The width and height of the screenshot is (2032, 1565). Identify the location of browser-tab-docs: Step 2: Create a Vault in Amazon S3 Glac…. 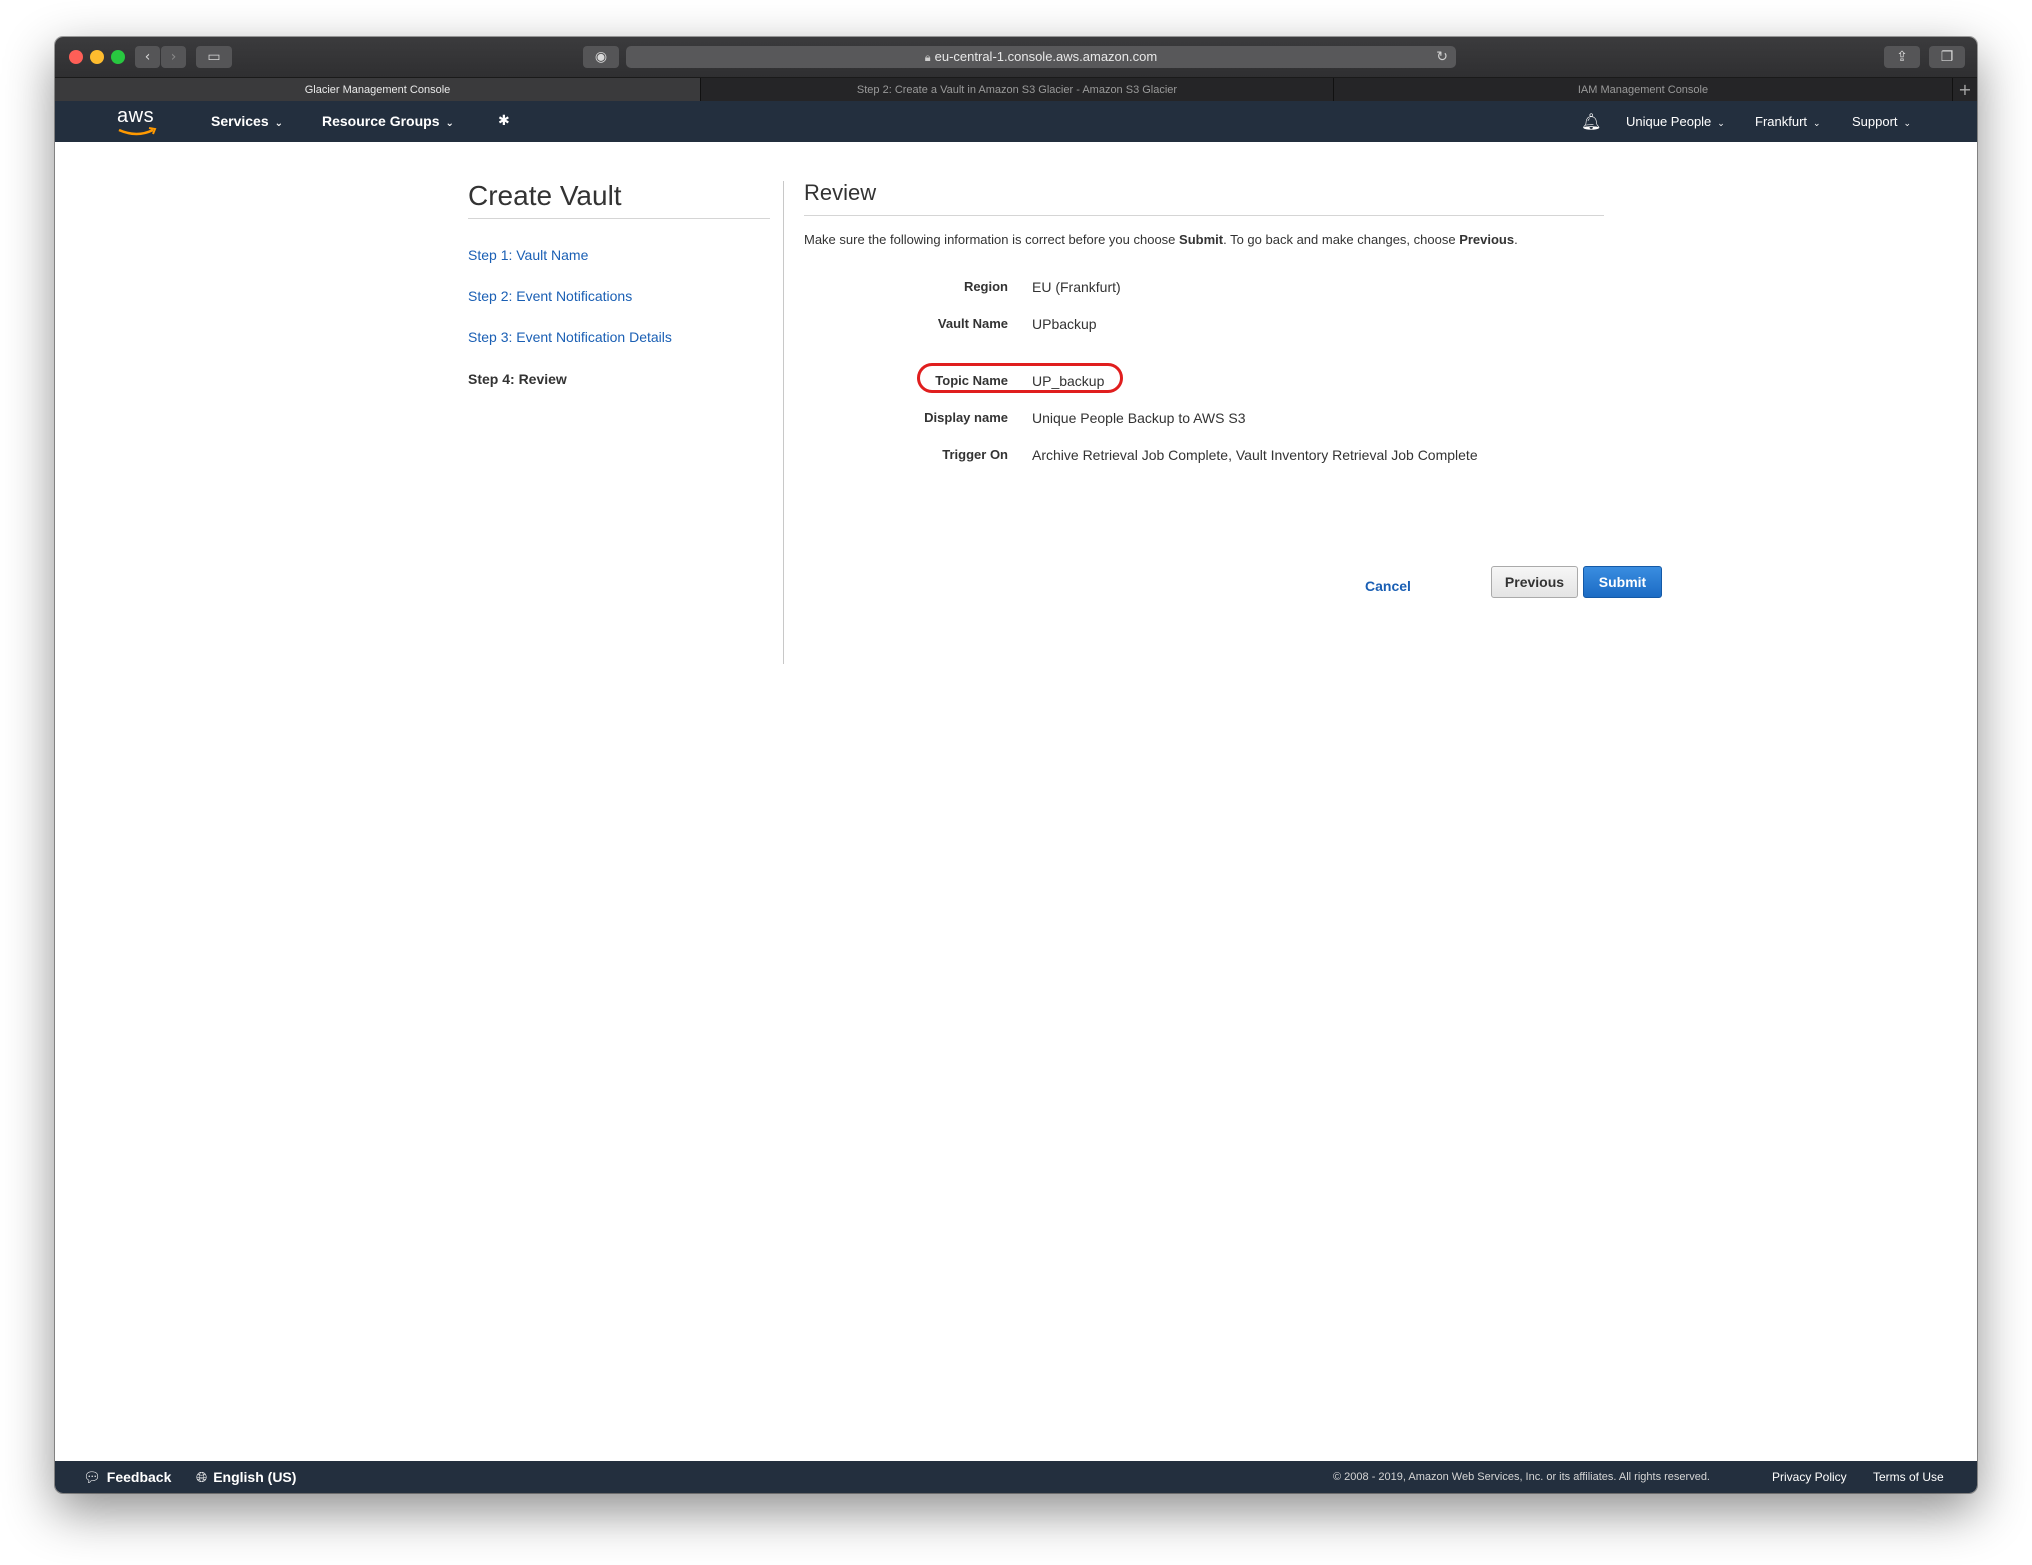
(1017, 90).